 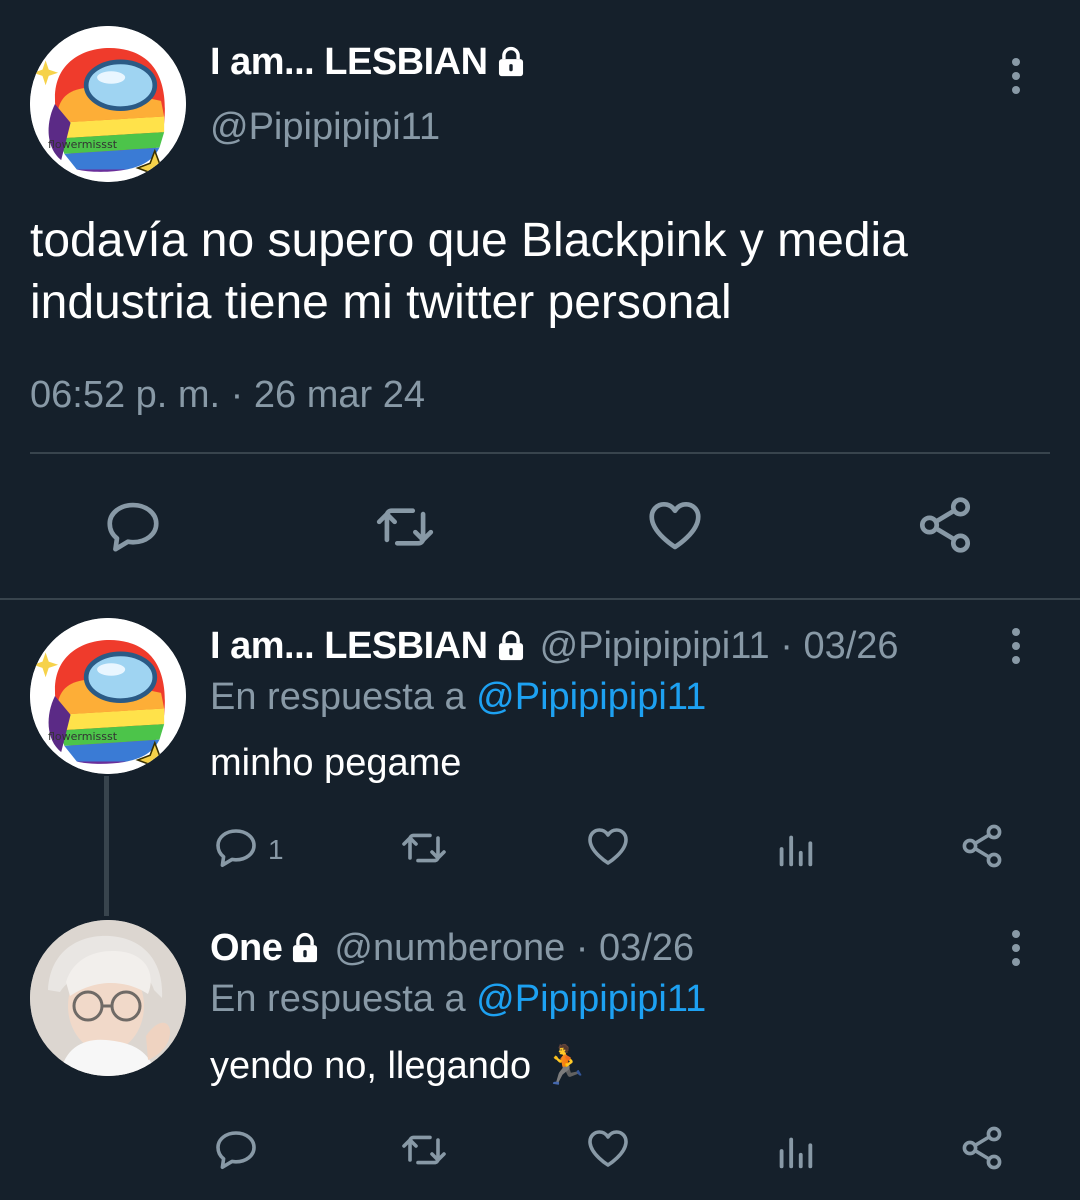 What do you see at coordinates (227, 395) in the screenshot?
I see `tweet-timestamp: 06:52 p. m. · 26 mar 24` at bounding box center [227, 395].